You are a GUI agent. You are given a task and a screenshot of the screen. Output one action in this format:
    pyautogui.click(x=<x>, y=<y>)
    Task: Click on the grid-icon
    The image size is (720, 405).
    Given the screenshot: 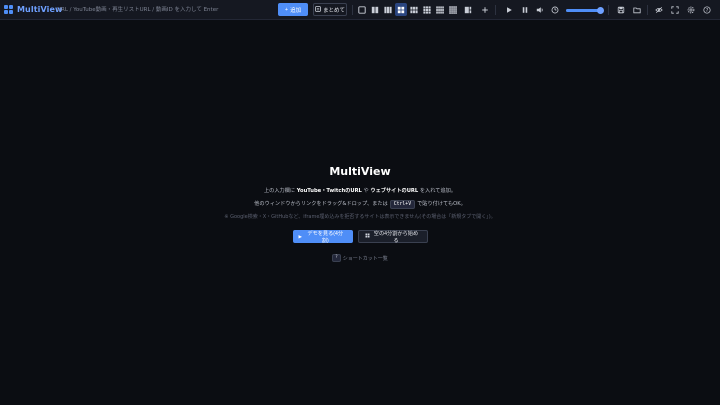 What is the action you would take?
    pyautogui.click(x=367, y=236)
    